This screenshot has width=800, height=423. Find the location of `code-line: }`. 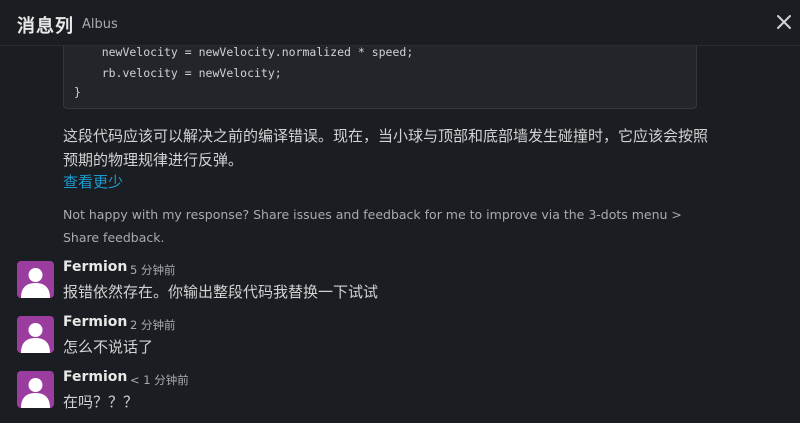

code-line: } is located at coordinates (77, 92).